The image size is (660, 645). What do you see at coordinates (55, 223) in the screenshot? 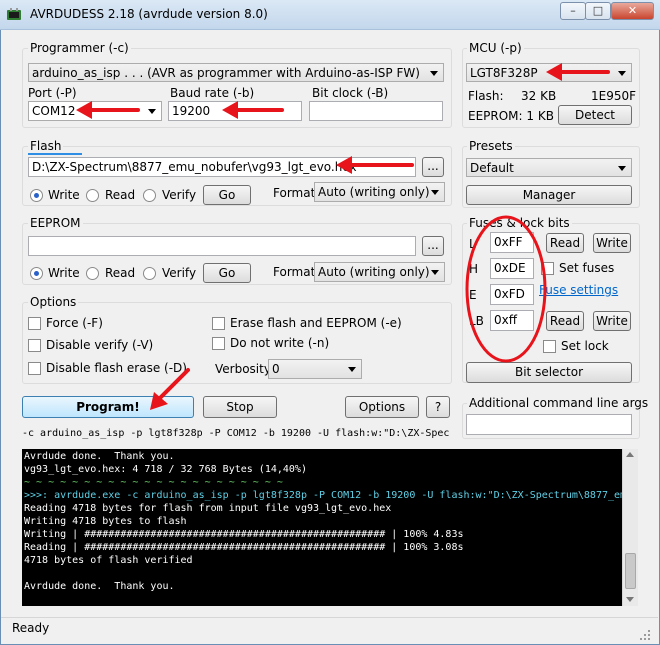
I see `eeprom-group-label: EEPROM` at bounding box center [55, 223].